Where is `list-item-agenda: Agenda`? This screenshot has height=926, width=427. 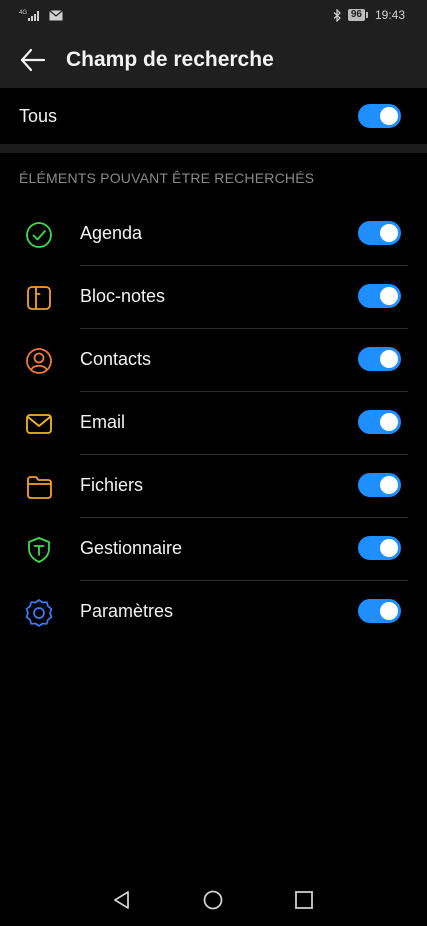 list-item-agenda: Agenda is located at coordinates (213, 234).